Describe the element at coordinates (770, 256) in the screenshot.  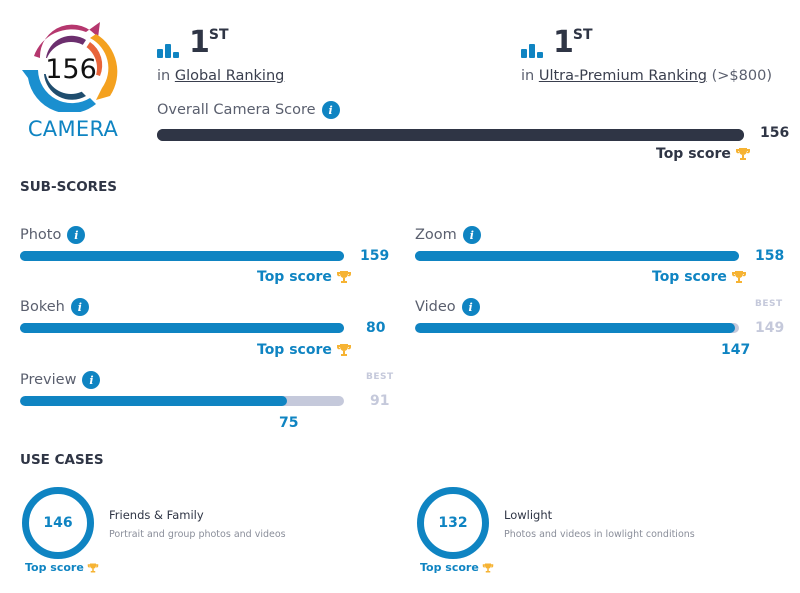
I see `zoom-score-value: 158` at that location.